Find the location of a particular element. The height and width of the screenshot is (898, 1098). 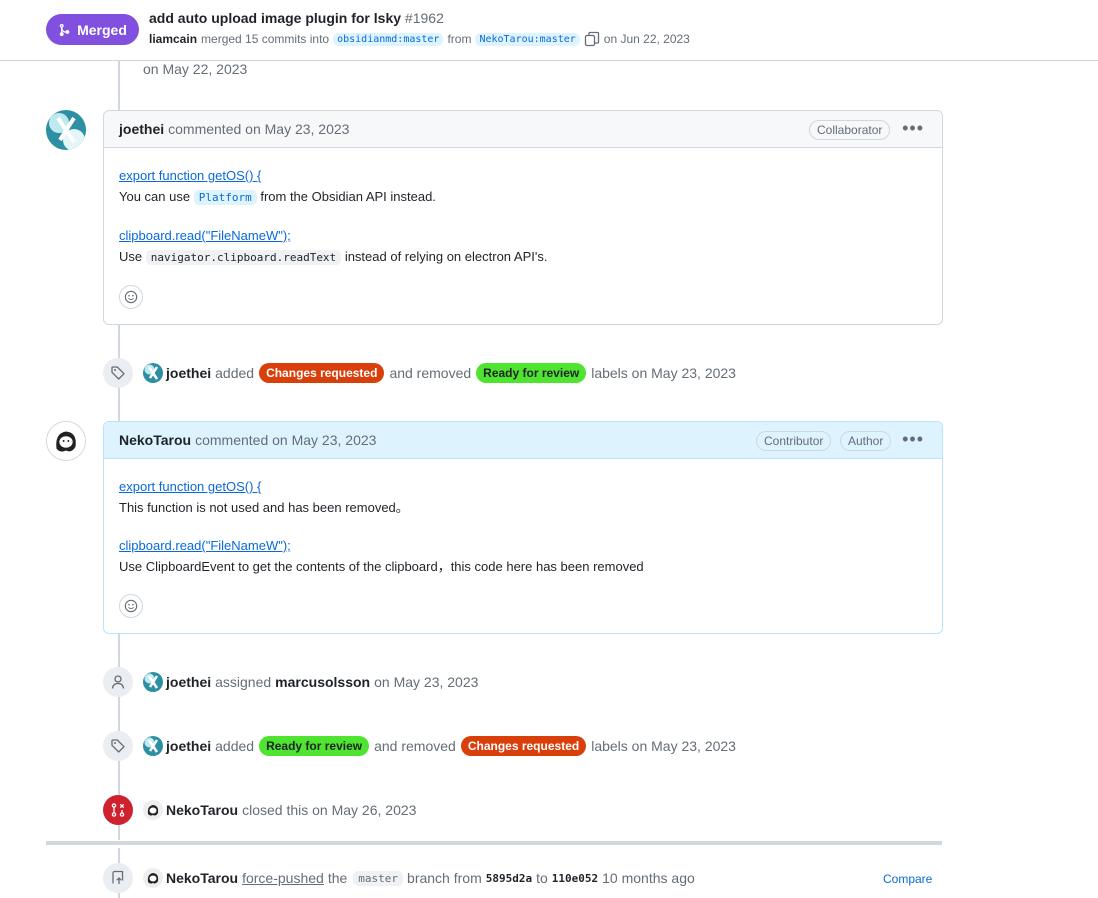

inline-code: navigator.clipboard.readText is located at coordinates (243, 257).